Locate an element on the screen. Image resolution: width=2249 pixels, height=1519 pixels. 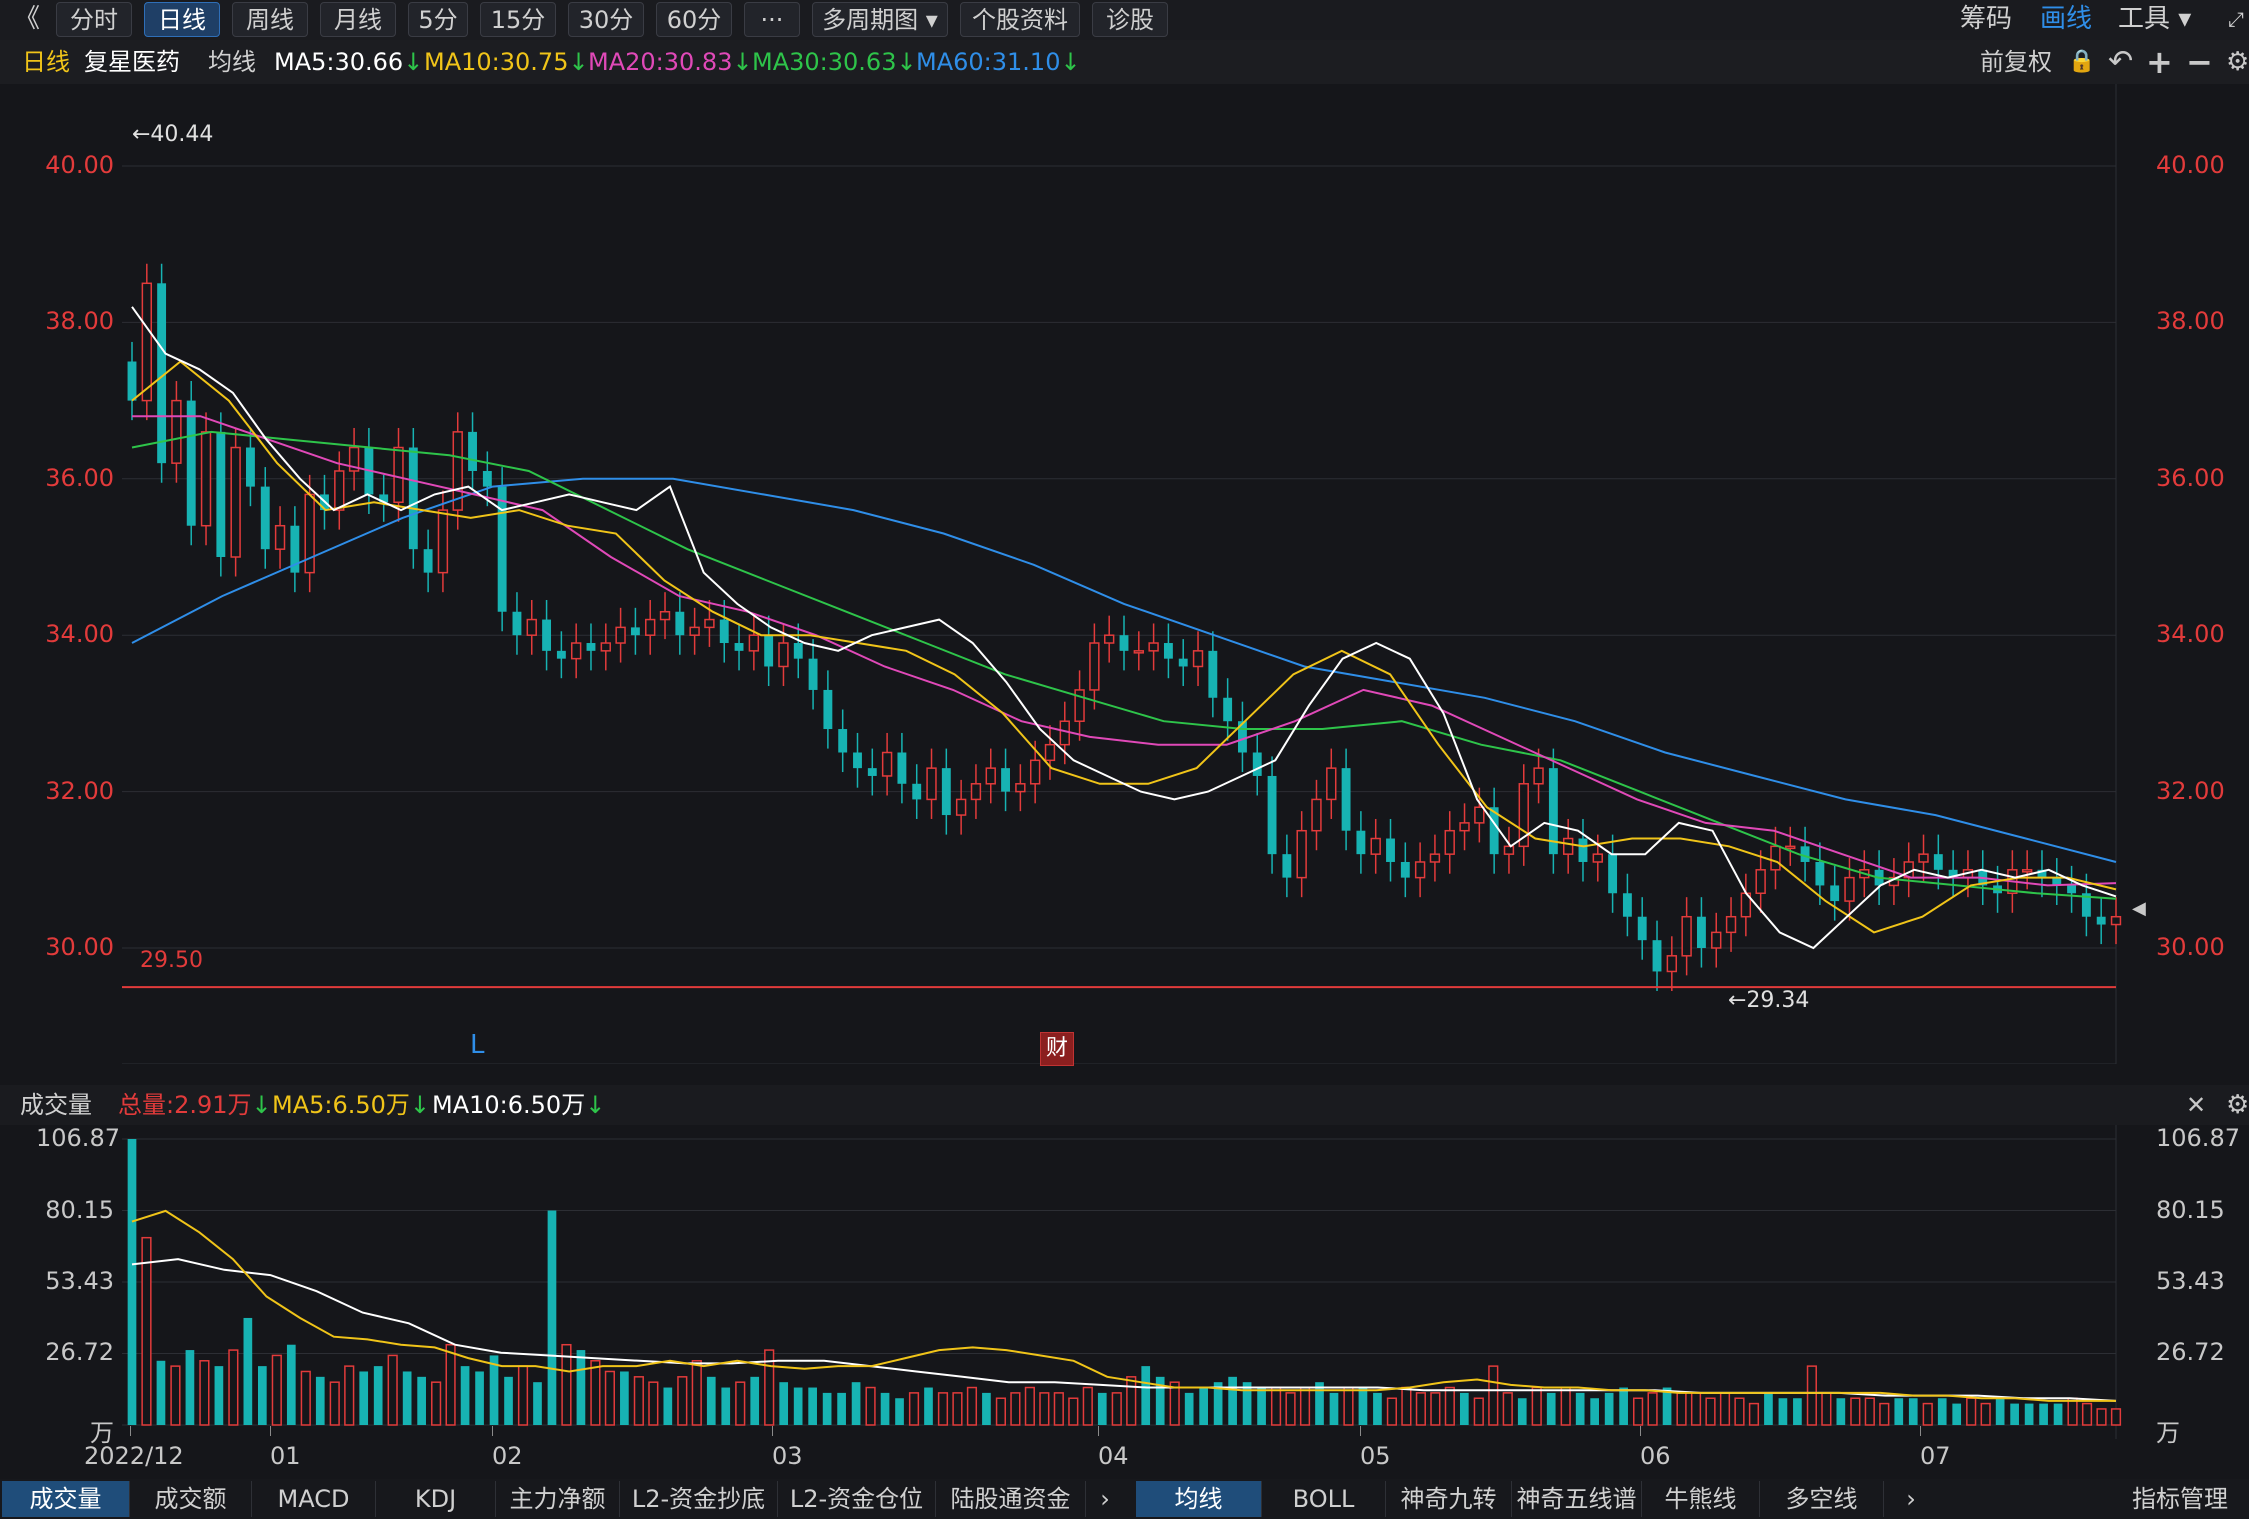
overlay-tab-2: 神奇九转 is located at coordinates (1449, 1499).